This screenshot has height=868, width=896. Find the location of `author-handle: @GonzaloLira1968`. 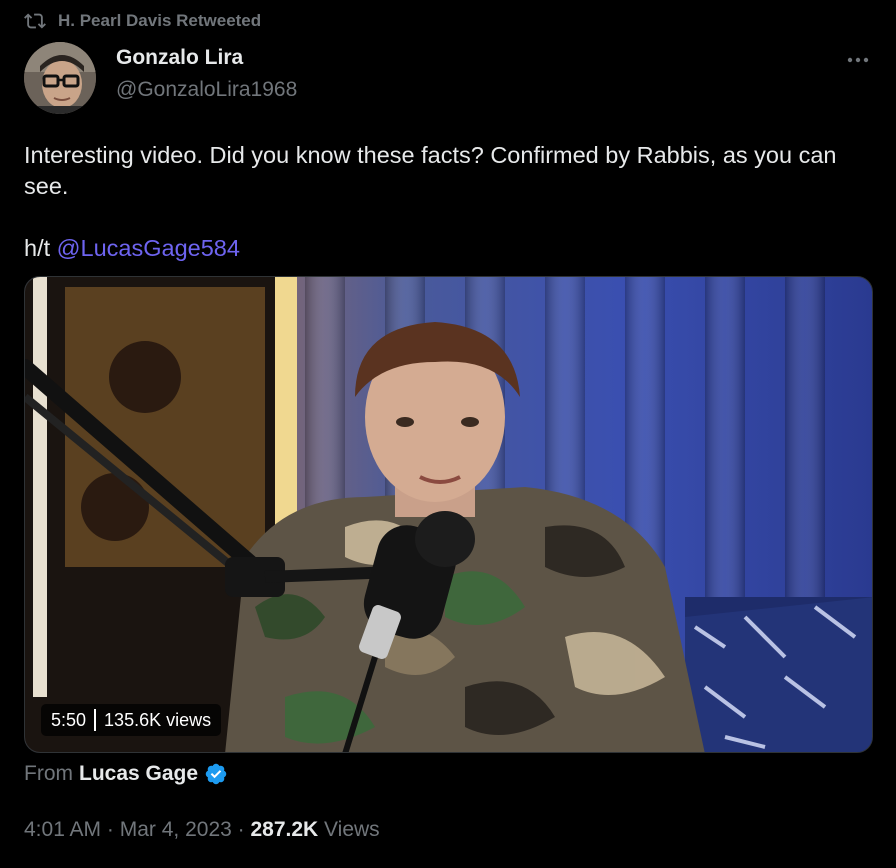

author-handle: @GonzaloLira1968 is located at coordinates (206, 90).